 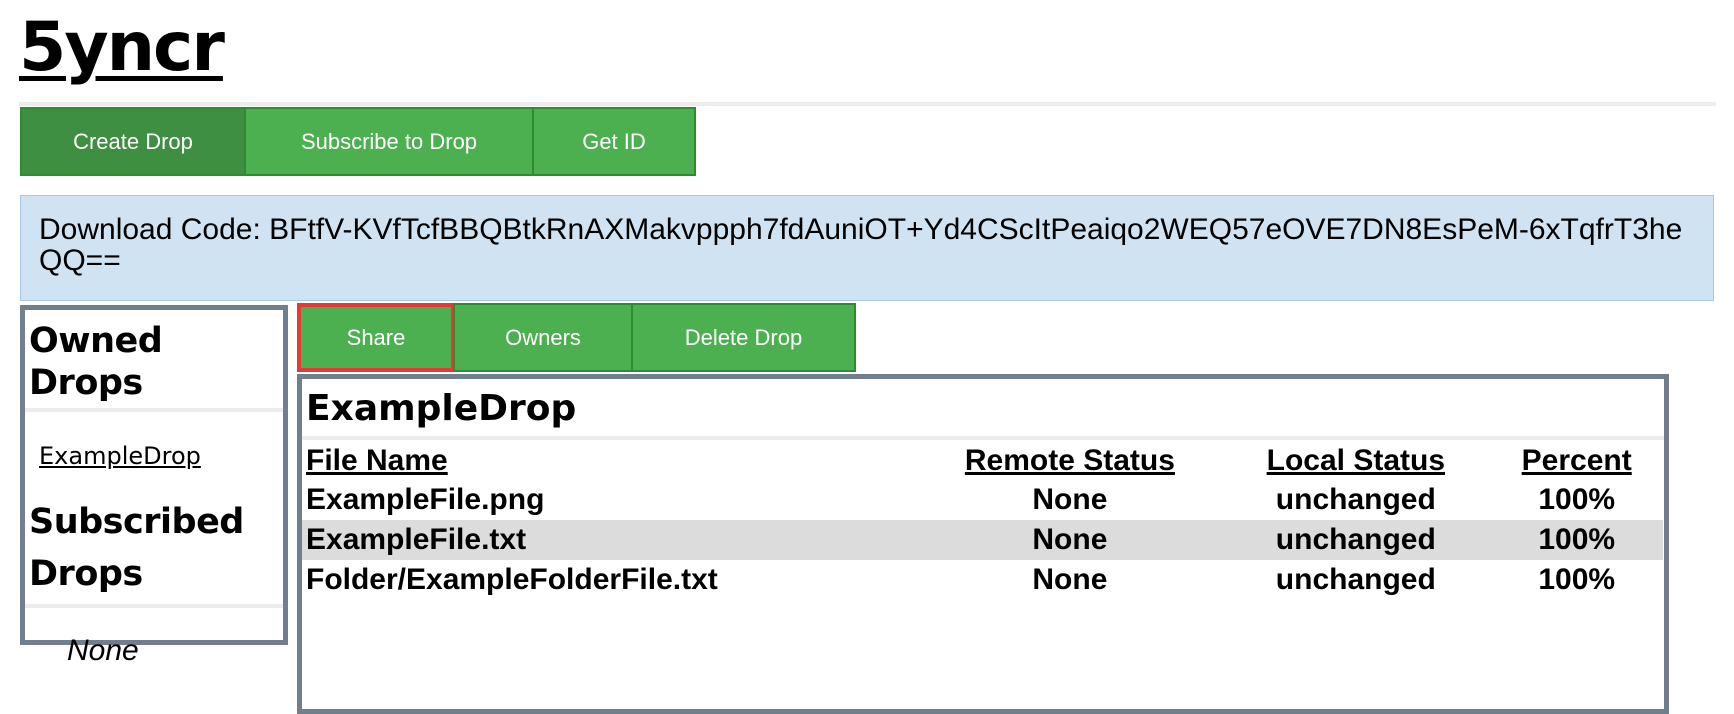 I want to click on subscribed-drops-empty: None, so click(x=103, y=650).